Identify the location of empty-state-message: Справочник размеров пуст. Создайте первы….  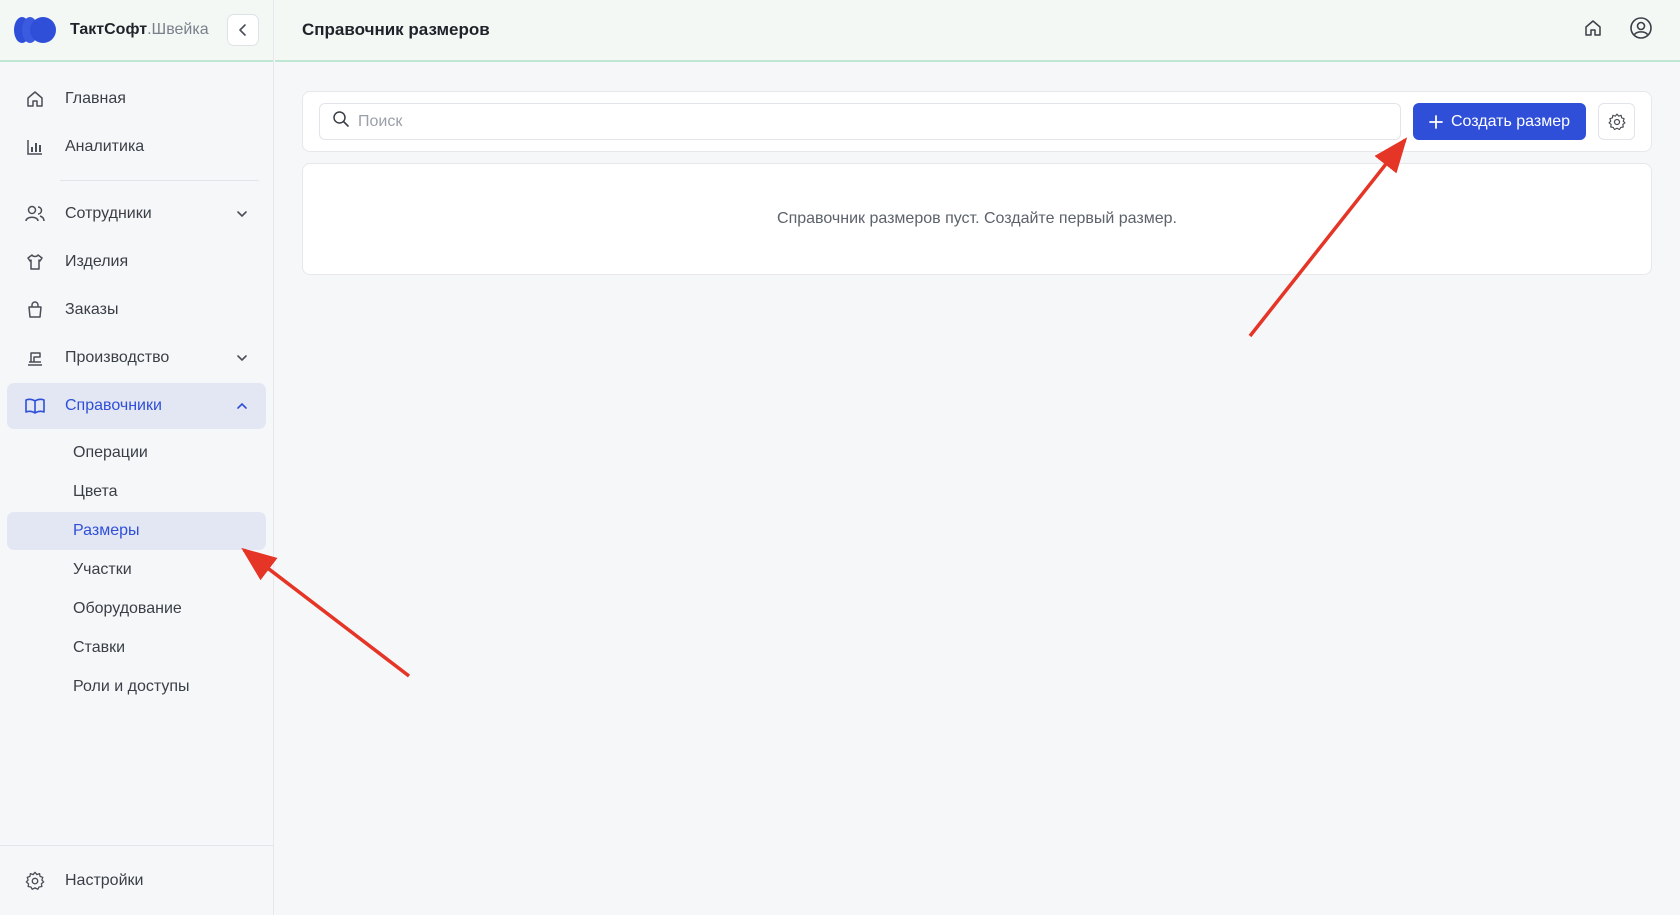
(977, 218).